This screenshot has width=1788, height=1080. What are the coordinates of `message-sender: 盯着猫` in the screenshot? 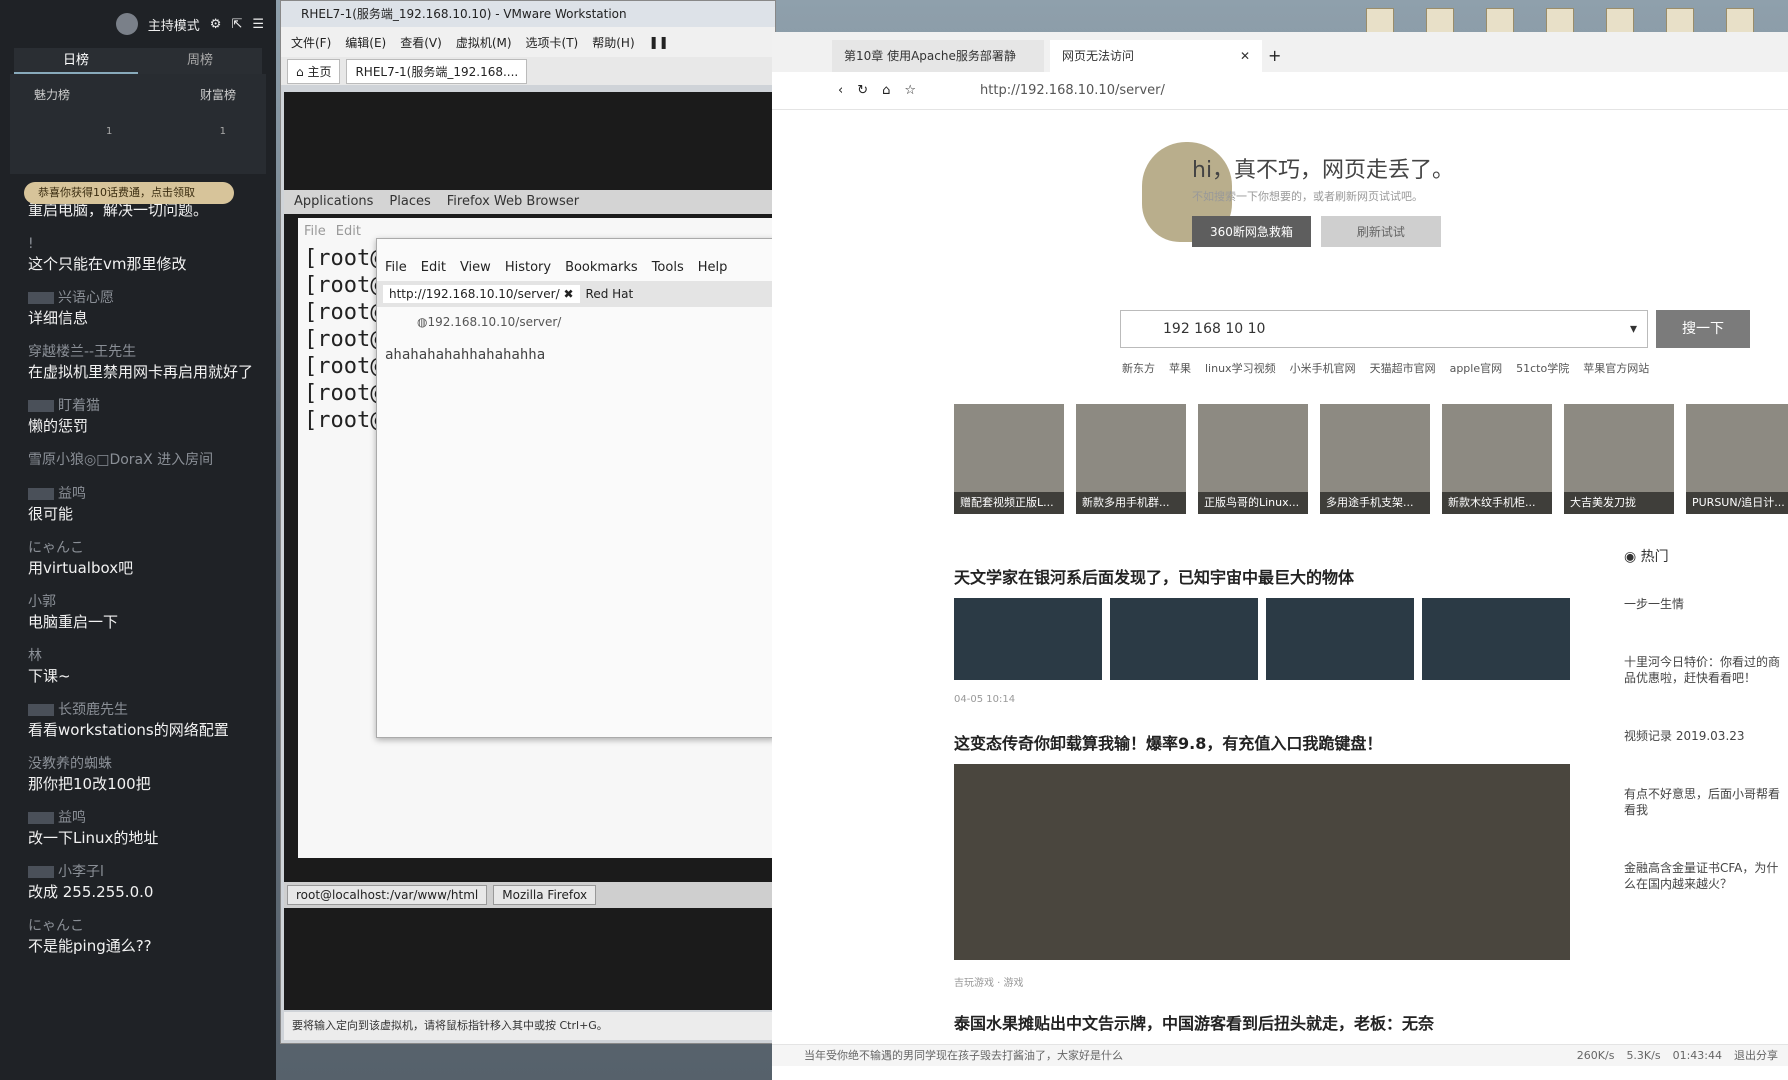 It's located at (148, 406).